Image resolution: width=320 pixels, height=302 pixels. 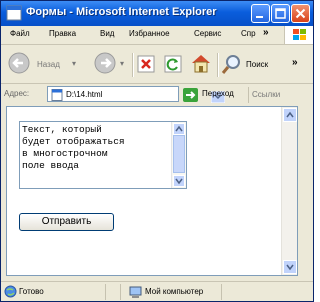 I want to click on standard-toolbar: Назад ▾ ▾ Поиск », so click(x=157, y=64).